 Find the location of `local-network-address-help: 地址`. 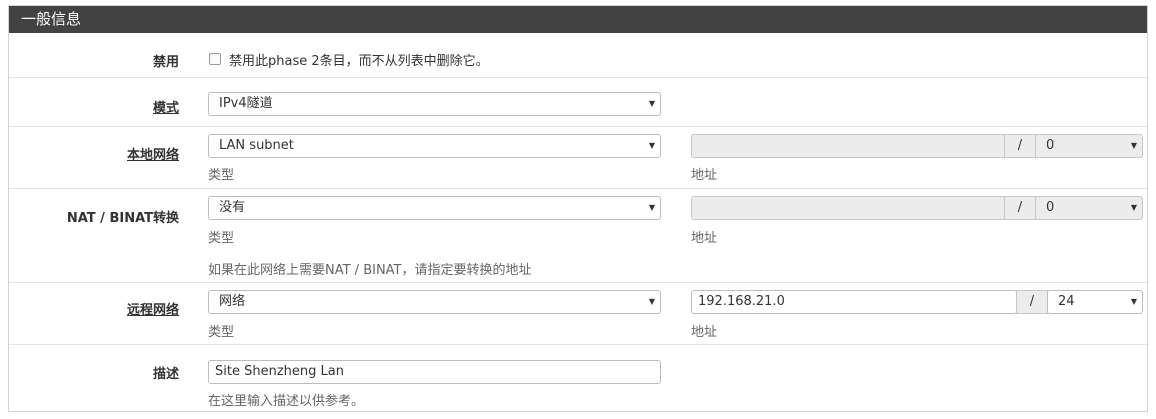

local-network-address-help: 地址 is located at coordinates (704, 175).